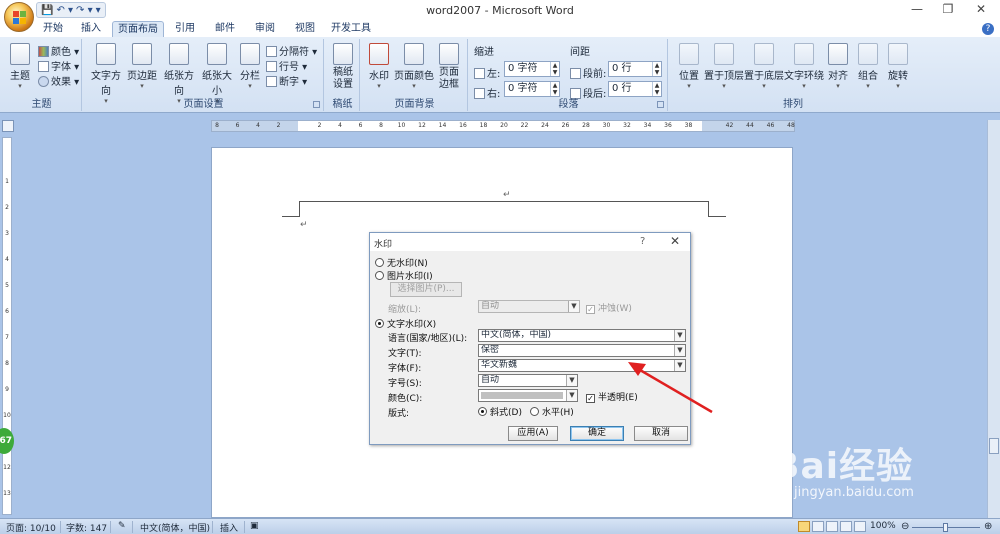  I want to click on web-layout-view-button, so click(832, 526).